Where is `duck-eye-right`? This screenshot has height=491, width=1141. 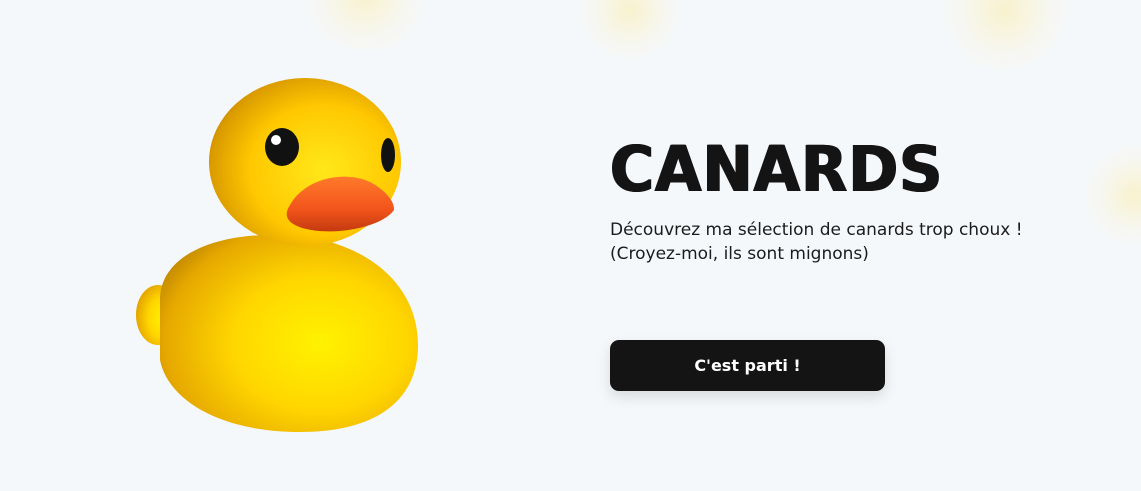 duck-eye-right is located at coordinates (388, 155).